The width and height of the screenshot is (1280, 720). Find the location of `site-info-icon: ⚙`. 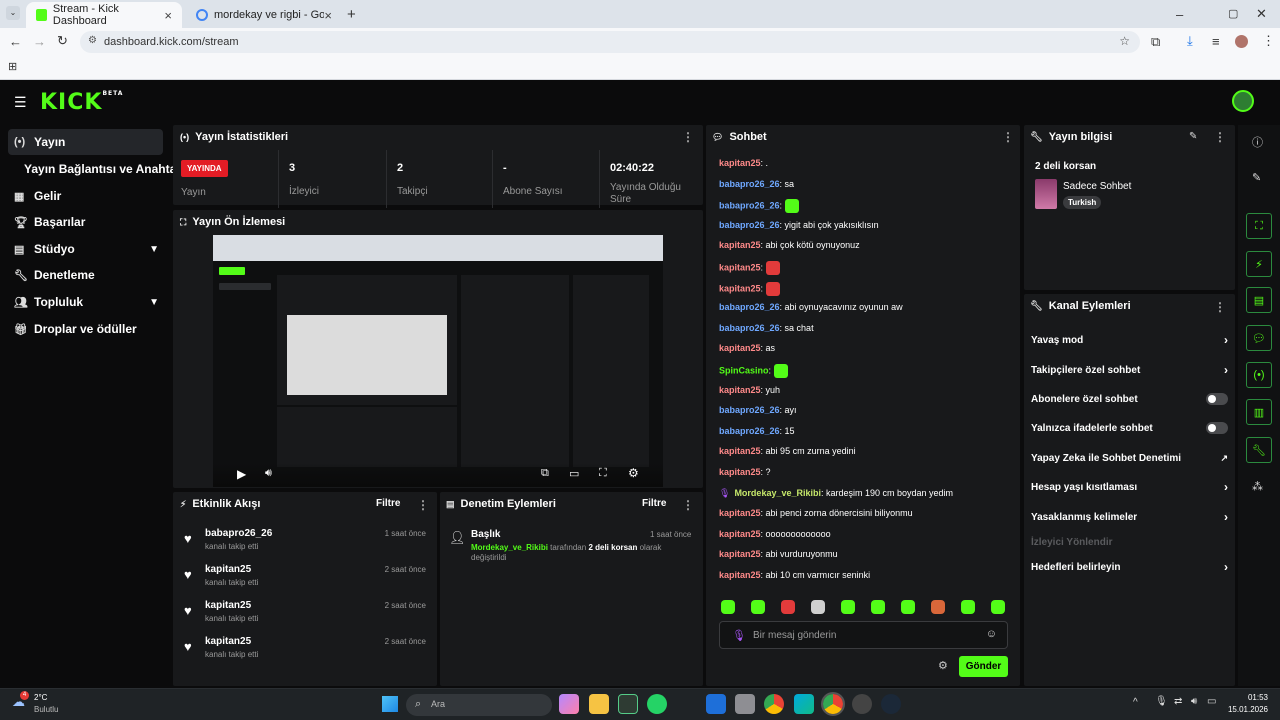

site-info-icon: ⚙ is located at coordinates (92, 40).